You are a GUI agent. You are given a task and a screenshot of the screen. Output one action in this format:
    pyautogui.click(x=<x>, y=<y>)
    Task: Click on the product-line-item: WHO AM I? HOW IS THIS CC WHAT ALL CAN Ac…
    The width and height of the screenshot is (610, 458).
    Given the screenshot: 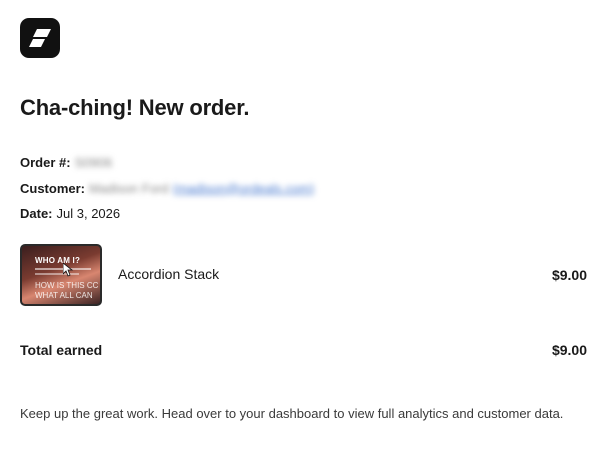 What is the action you would take?
    pyautogui.click(x=305, y=275)
    